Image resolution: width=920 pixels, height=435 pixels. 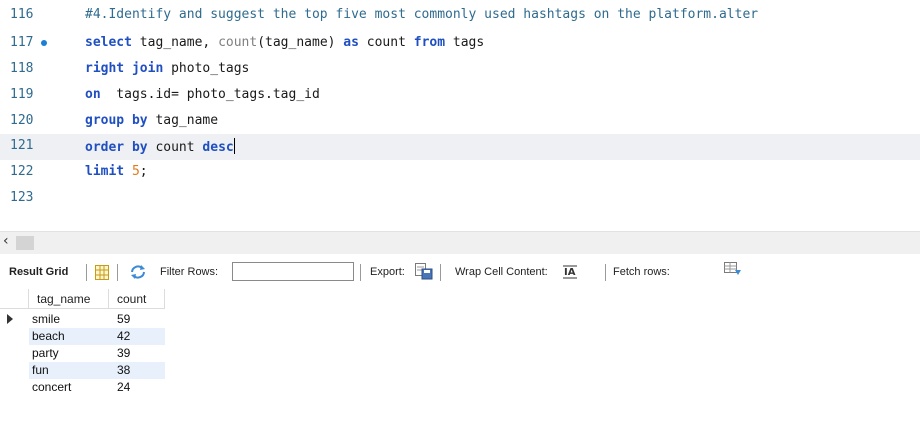 What do you see at coordinates (123, 370) in the screenshot?
I see `cell-count: 38` at bounding box center [123, 370].